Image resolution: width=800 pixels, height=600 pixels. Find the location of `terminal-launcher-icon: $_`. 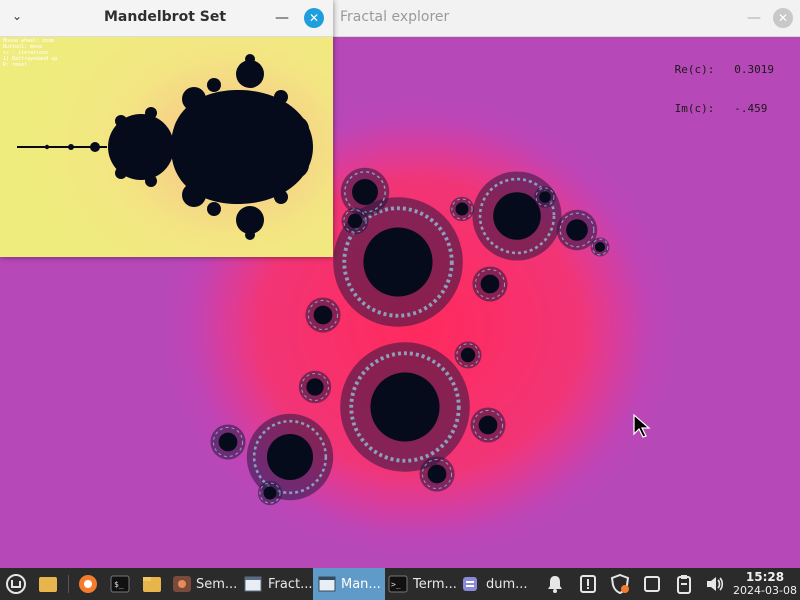

terminal-launcher-icon: $_ is located at coordinates (120, 584).